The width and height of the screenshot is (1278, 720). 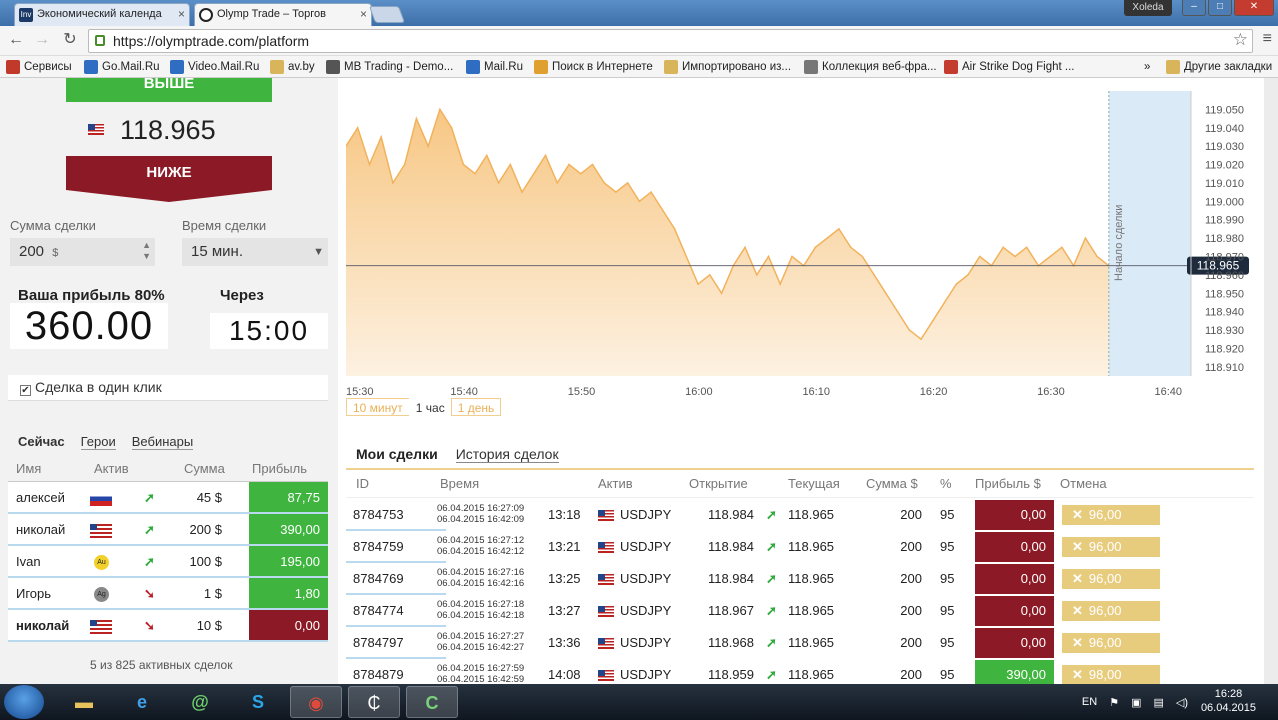 What do you see at coordinates (1147, 67) in the screenshot?
I see `bookmark-10: »` at bounding box center [1147, 67].